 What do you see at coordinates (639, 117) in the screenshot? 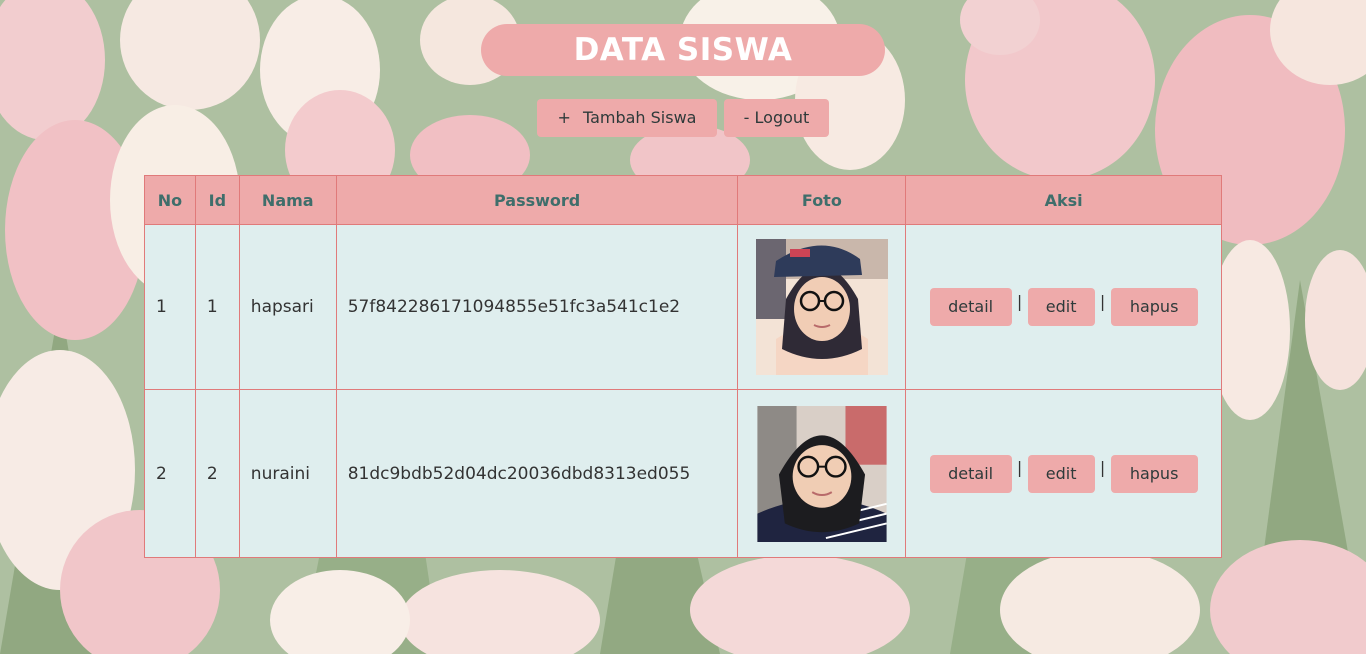
I see `add-student-label: Tambah Siswa` at bounding box center [639, 117].